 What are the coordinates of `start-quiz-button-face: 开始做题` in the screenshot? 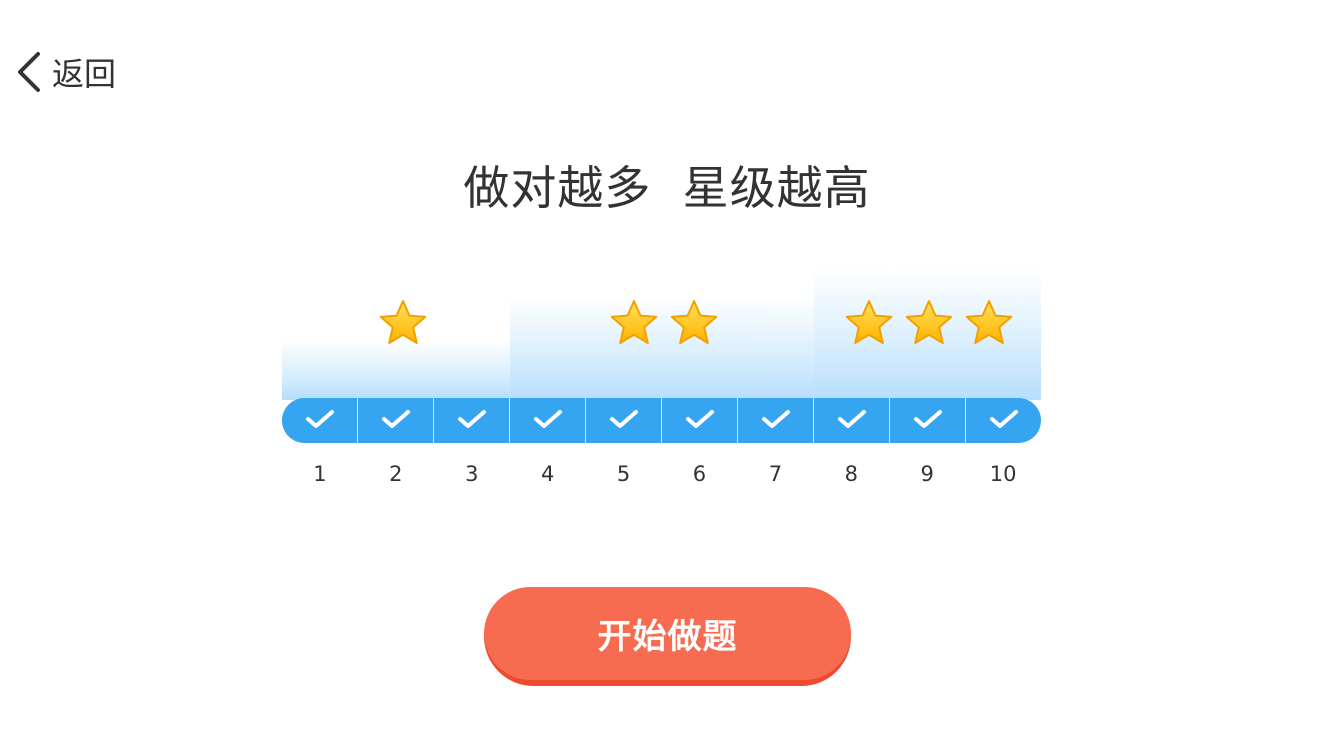 It's located at (667, 633).